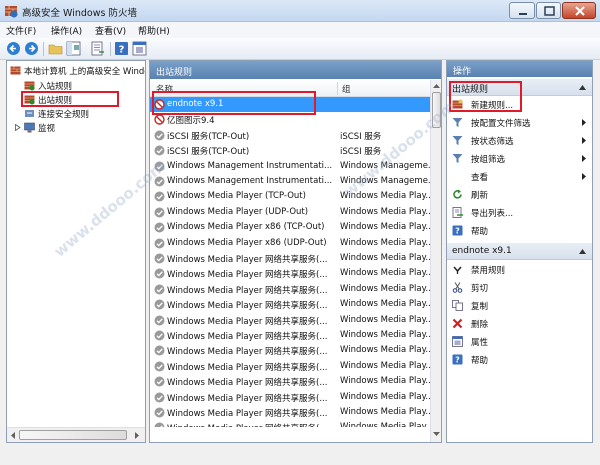 This screenshot has width=600, height=465. What do you see at coordinates (436, 434) in the screenshot?
I see `scroll-down-icon` at bounding box center [436, 434].